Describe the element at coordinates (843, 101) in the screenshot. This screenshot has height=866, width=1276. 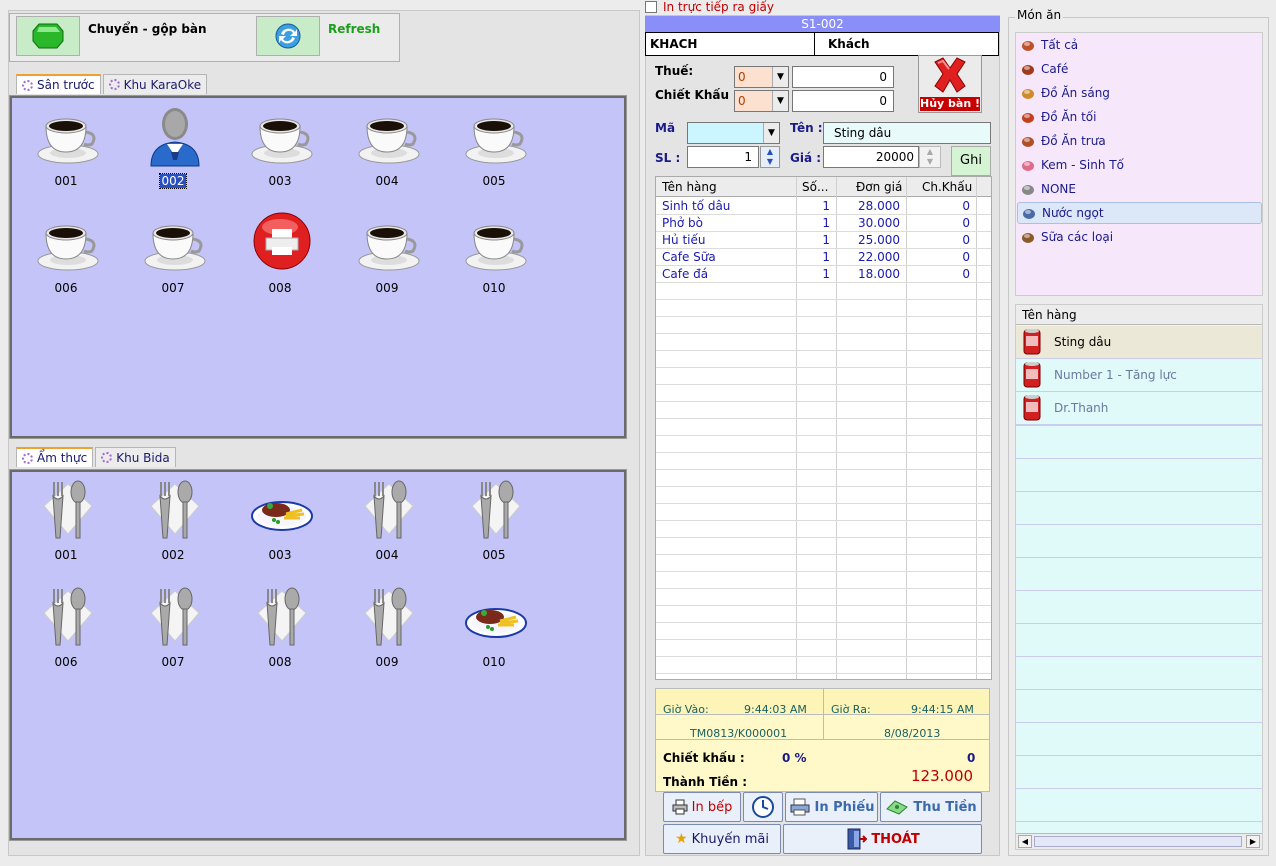
I see `discount-value-input: 0` at that location.